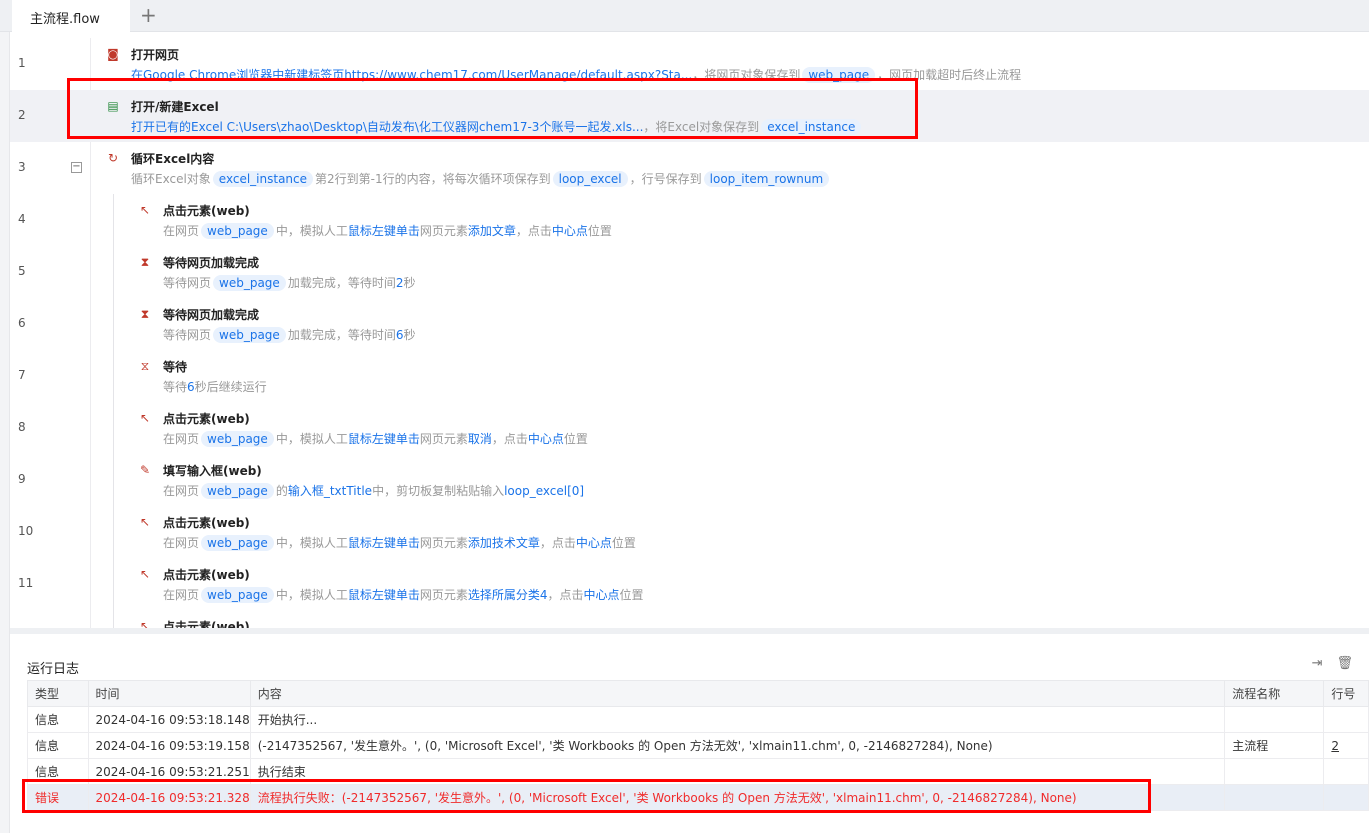  What do you see at coordinates (169, 693) in the screenshot?
I see `column-header: 时间` at bounding box center [169, 693].